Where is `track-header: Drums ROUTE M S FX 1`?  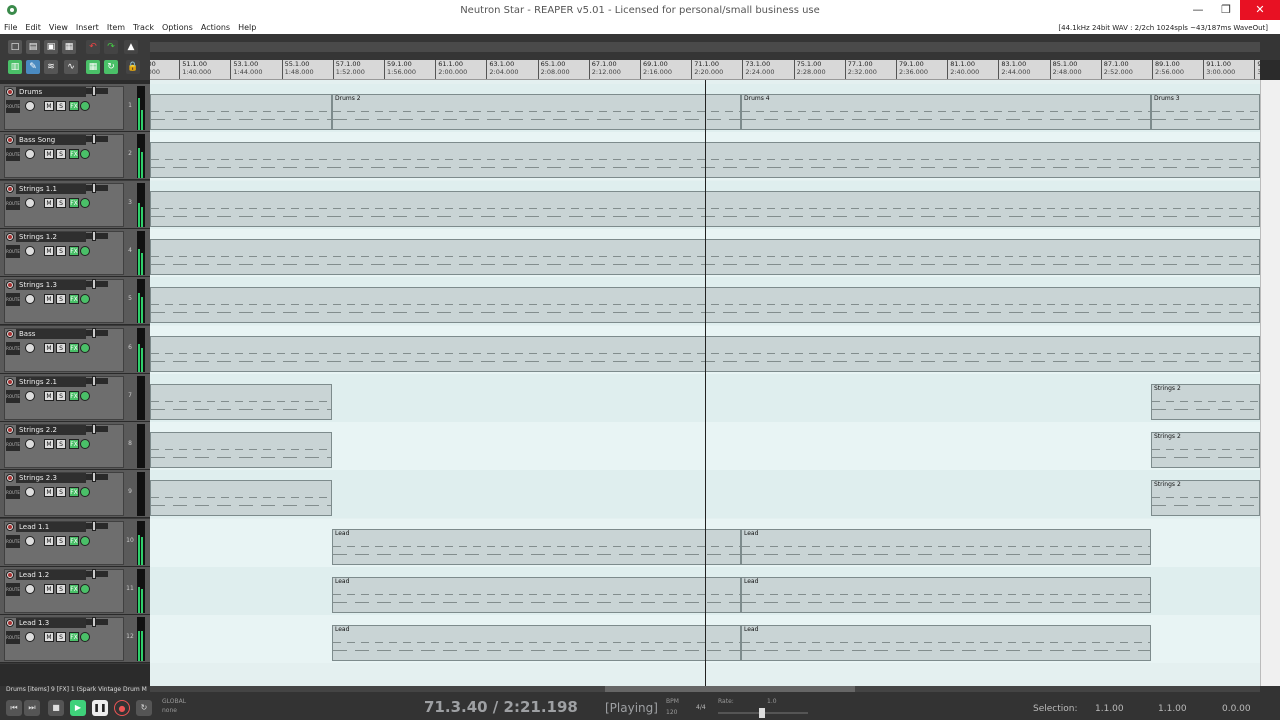
track-header: Drums ROUTE M S FX 1 is located at coordinates (75, 108).